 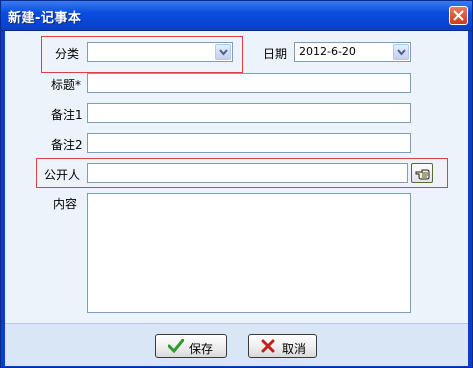 What do you see at coordinates (176, 346) in the screenshot?
I see `checkmark-icon` at bounding box center [176, 346].